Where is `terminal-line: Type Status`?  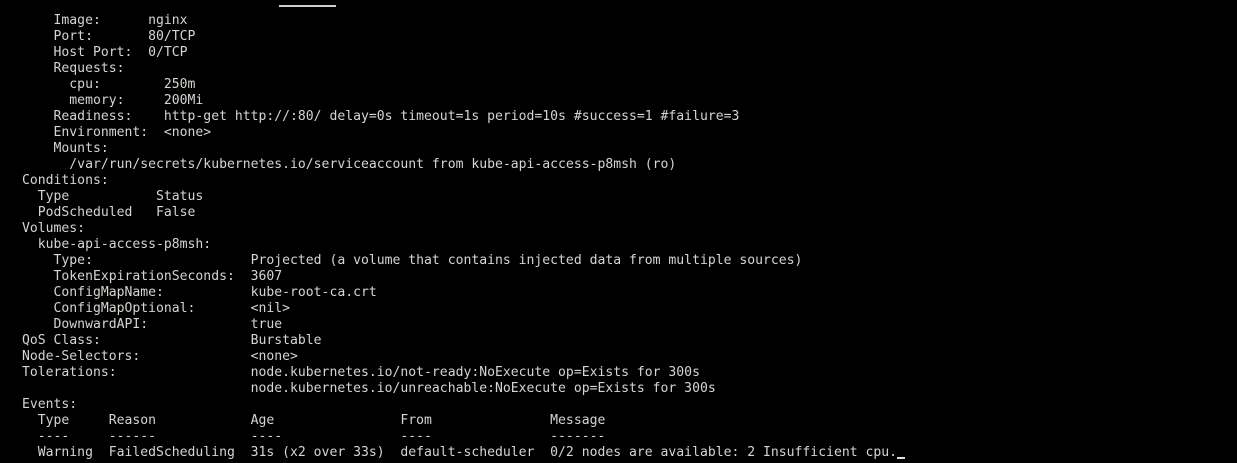 terminal-line: Type Status is located at coordinates (113, 196).